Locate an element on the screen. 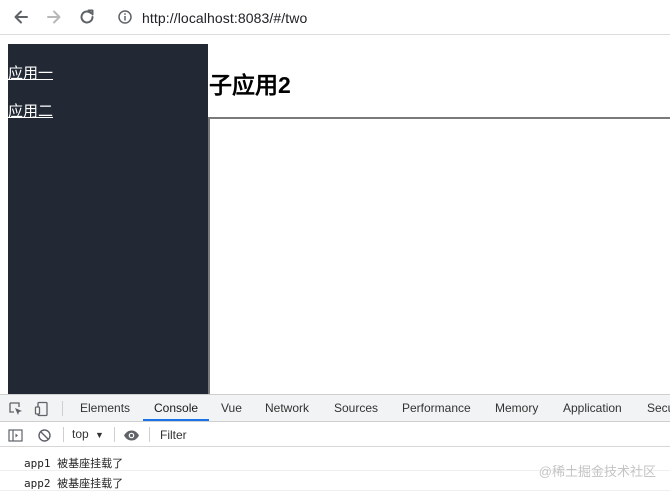 The width and height of the screenshot is (670, 494). tab-elements: Elements is located at coordinates (105, 408).